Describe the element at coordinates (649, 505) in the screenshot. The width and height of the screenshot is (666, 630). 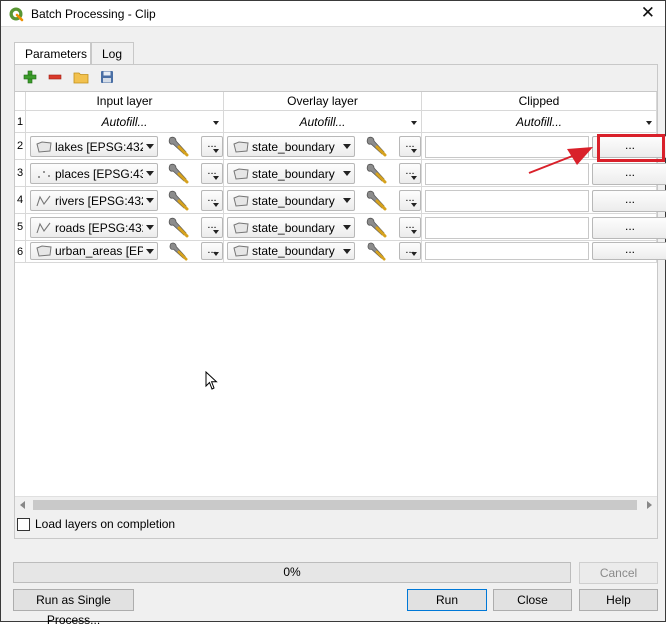
I see `scroll-right-icon` at that location.